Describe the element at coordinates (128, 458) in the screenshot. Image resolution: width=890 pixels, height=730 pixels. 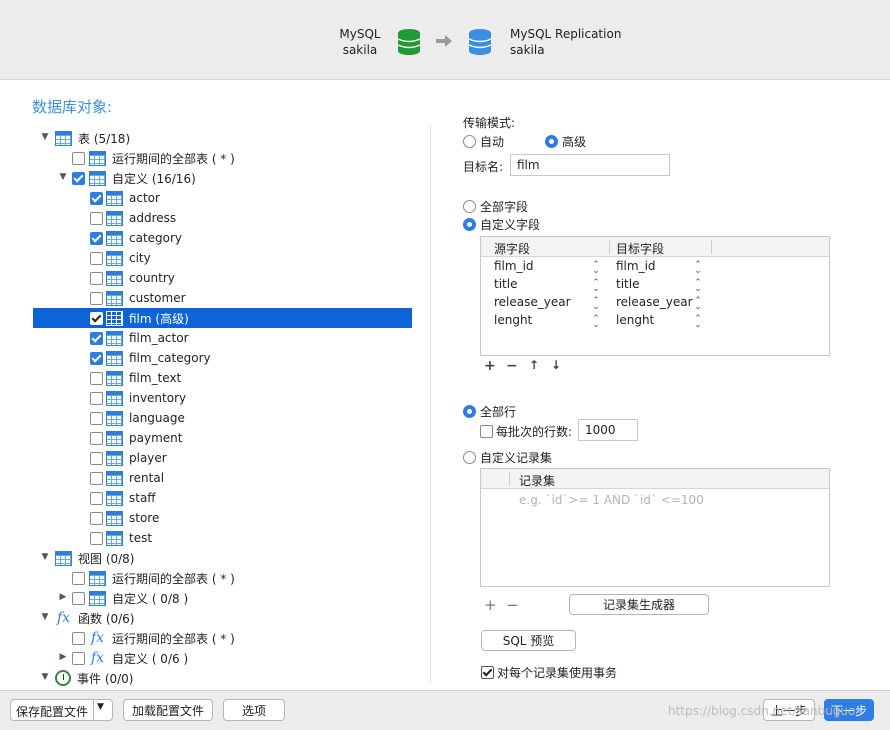
I see `tree-item-table: player` at that location.